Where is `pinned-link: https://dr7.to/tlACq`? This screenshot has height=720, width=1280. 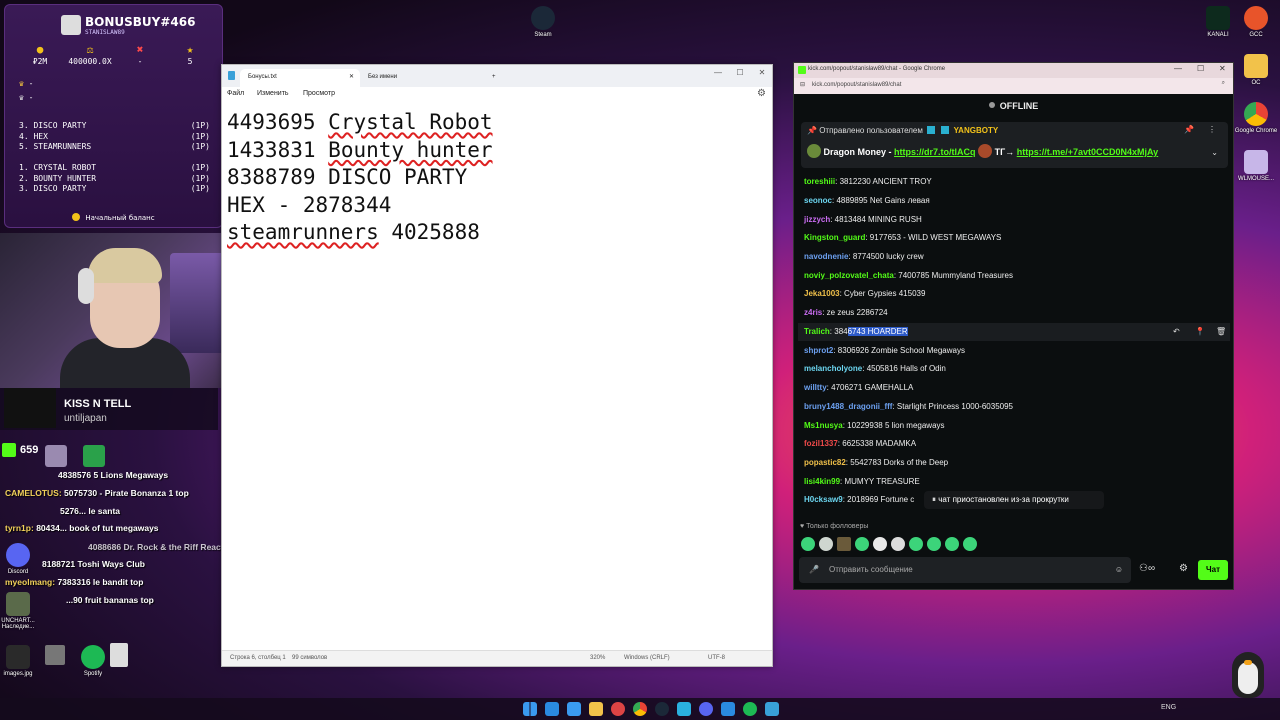
pinned-link: https://dr7.to/tlACq is located at coordinates (935, 152).